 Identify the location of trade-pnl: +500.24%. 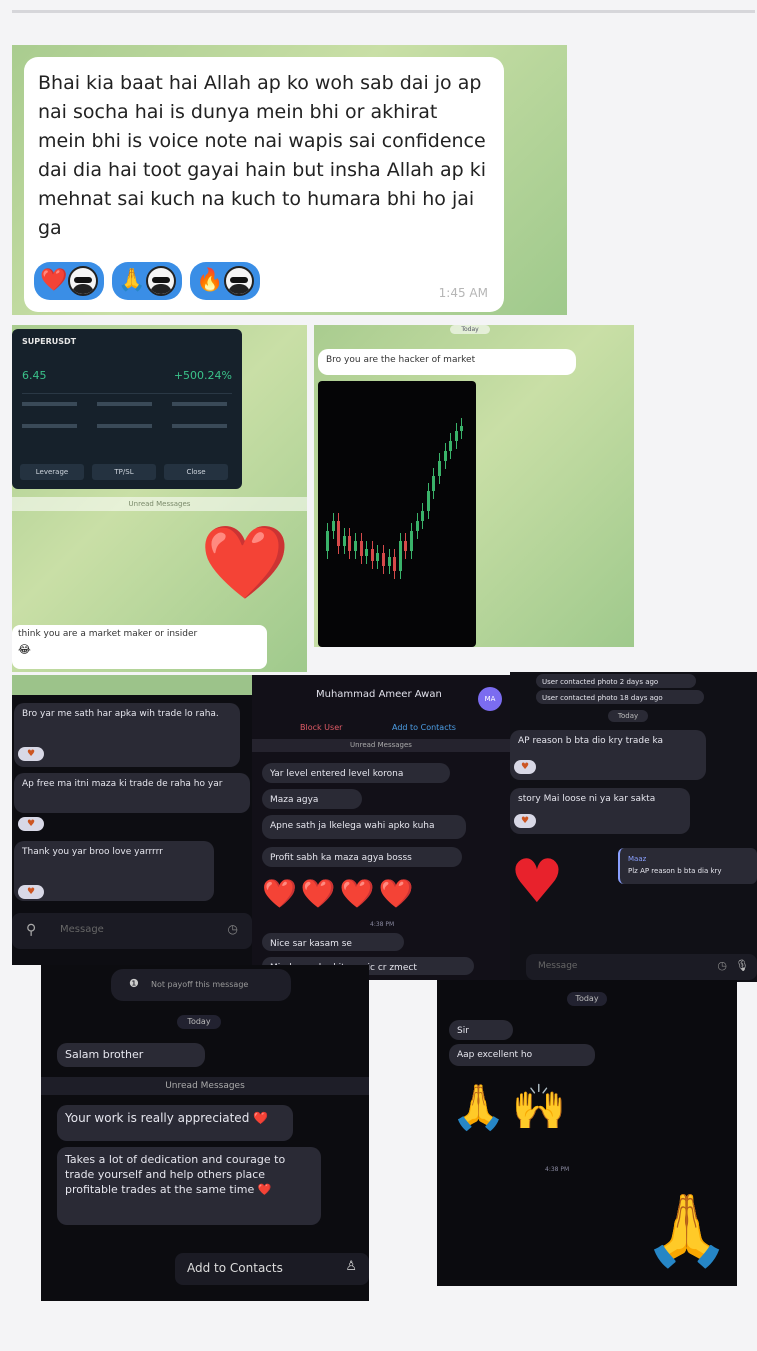
(202, 375).